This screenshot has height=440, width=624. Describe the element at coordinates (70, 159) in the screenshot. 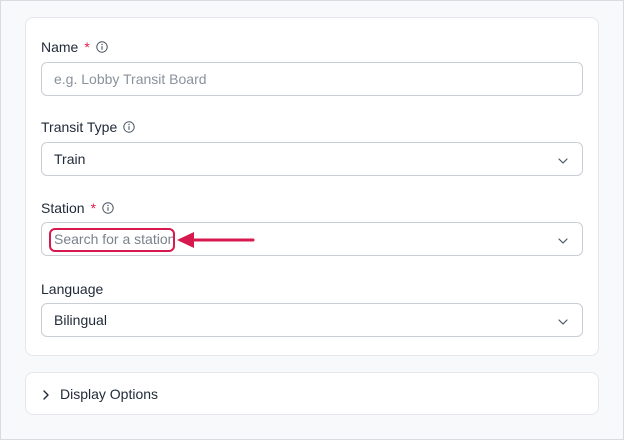

I see `transit-type-value: Train` at that location.